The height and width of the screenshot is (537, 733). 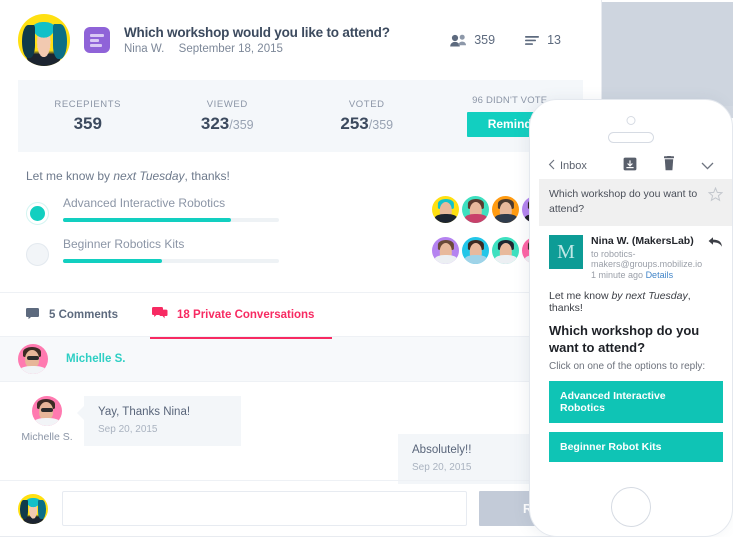 I want to click on mail-subject-text: Which workshop do you want to attend?, so click(x=623, y=202).